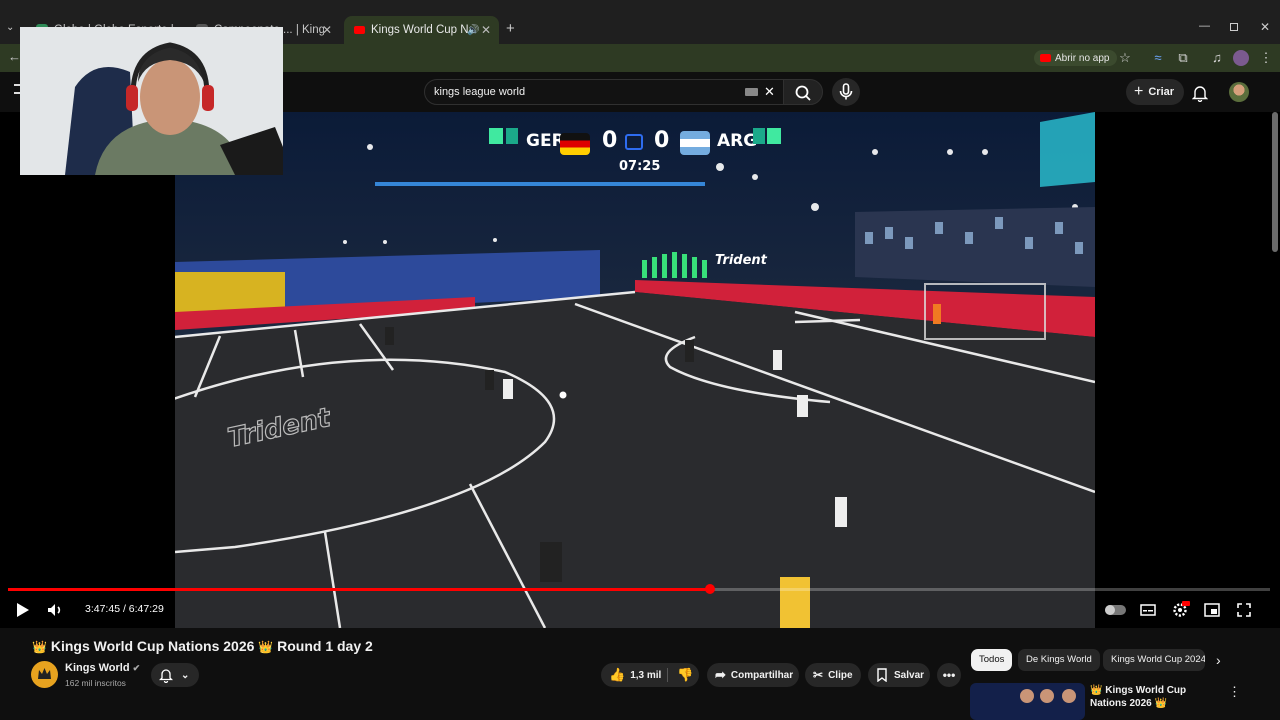 The height and width of the screenshot is (720, 1280). I want to click on away-score: 0, so click(662, 140).